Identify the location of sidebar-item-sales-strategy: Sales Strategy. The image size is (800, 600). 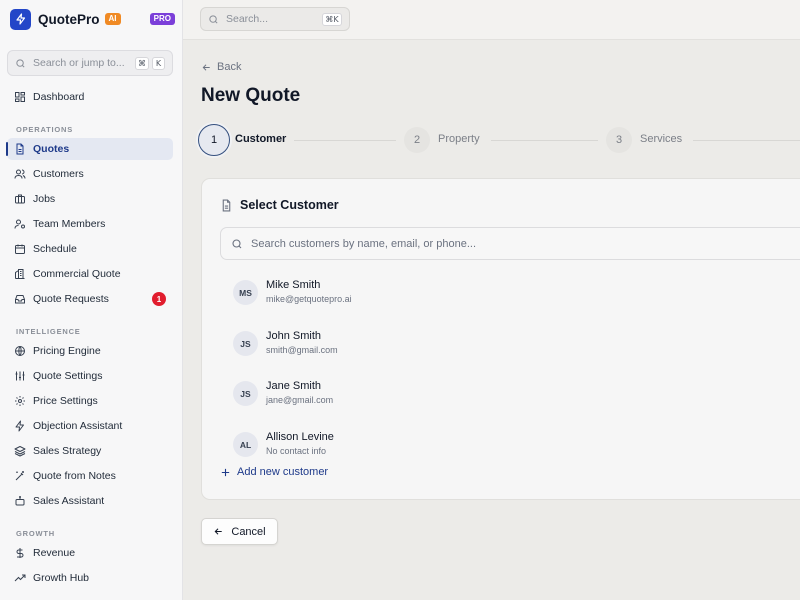
(90, 451).